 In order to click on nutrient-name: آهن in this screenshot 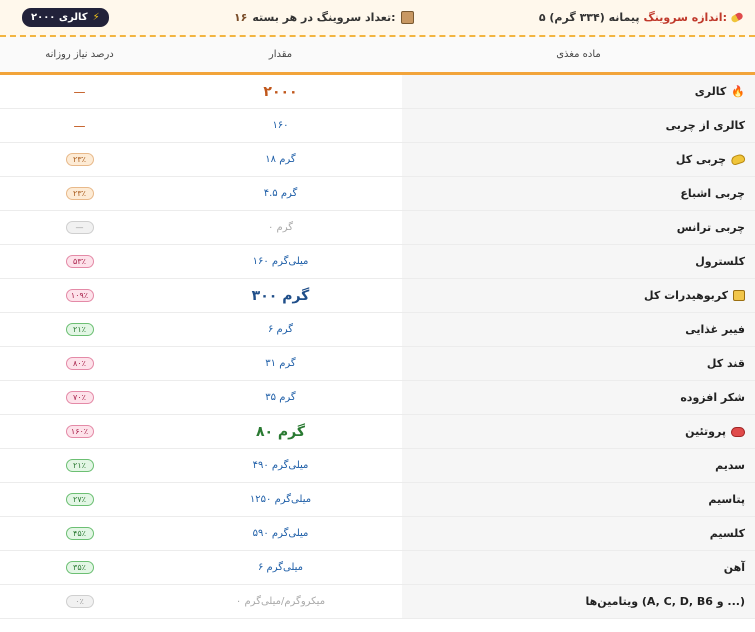, I will do `click(734, 567)`.